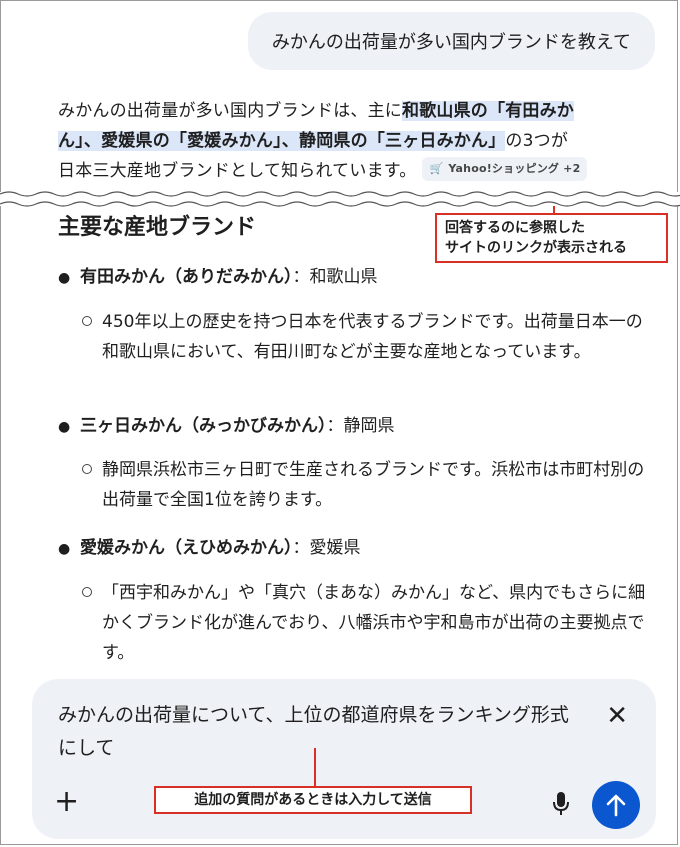 Image resolution: width=680 pixels, height=847 pixels. Describe the element at coordinates (561, 804) in the screenshot. I see `microphone-icon` at that location.